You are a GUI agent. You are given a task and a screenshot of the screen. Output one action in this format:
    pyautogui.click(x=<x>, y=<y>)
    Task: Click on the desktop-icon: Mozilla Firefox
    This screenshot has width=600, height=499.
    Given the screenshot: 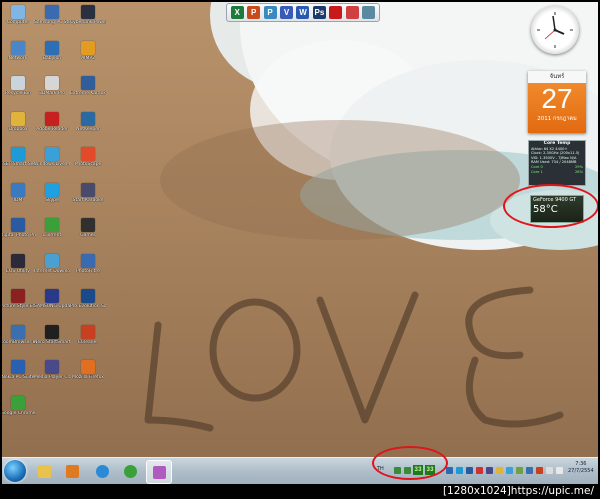 What is the action you would take?
    pyautogui.click(x=88, y=370)
    